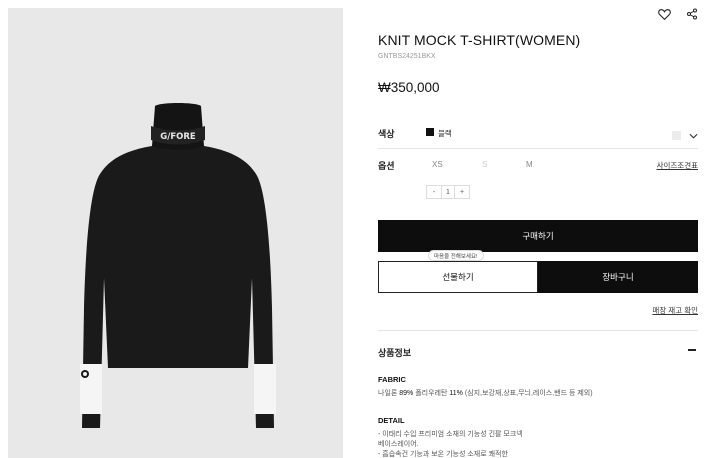 The image size is (720, 458). Describe the element at coordinates (407, 56) in the screenshot. I see `product-code: GNTBS24251BKX` at that location.